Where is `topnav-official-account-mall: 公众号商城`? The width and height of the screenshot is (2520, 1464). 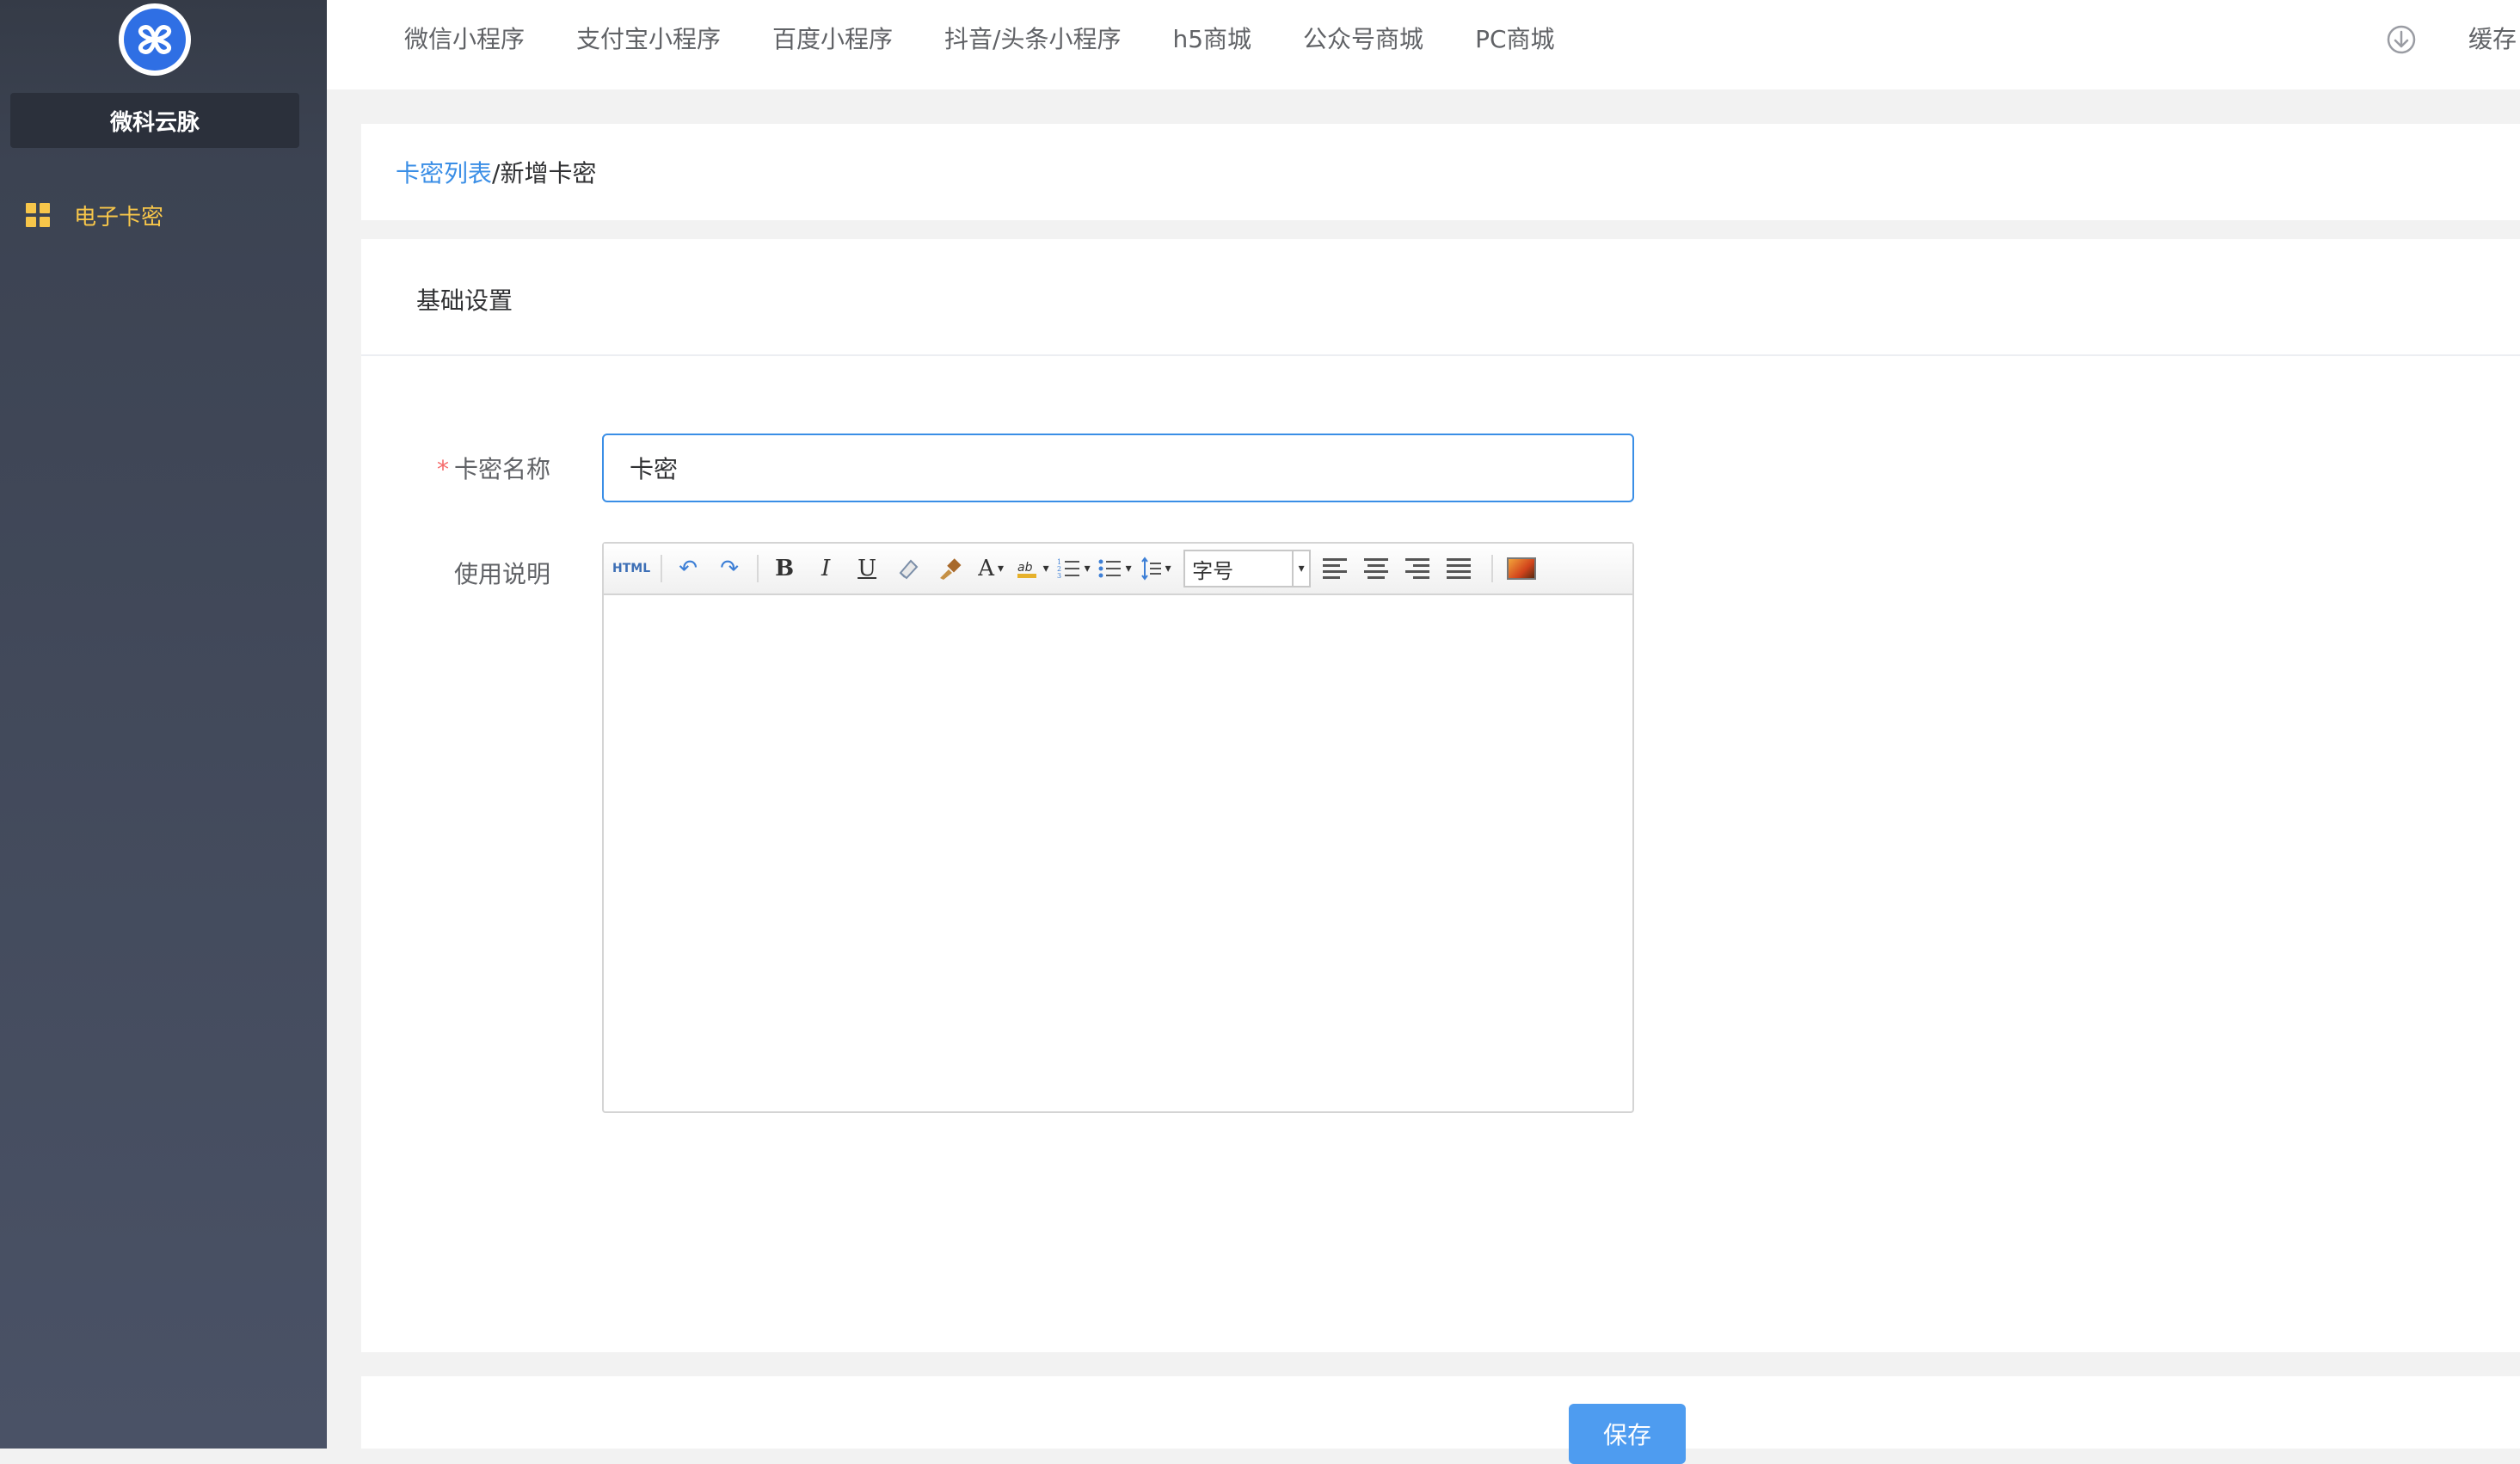
topnav-official-account-mall: 公众号商城 is located at coordinates (1363, 38).